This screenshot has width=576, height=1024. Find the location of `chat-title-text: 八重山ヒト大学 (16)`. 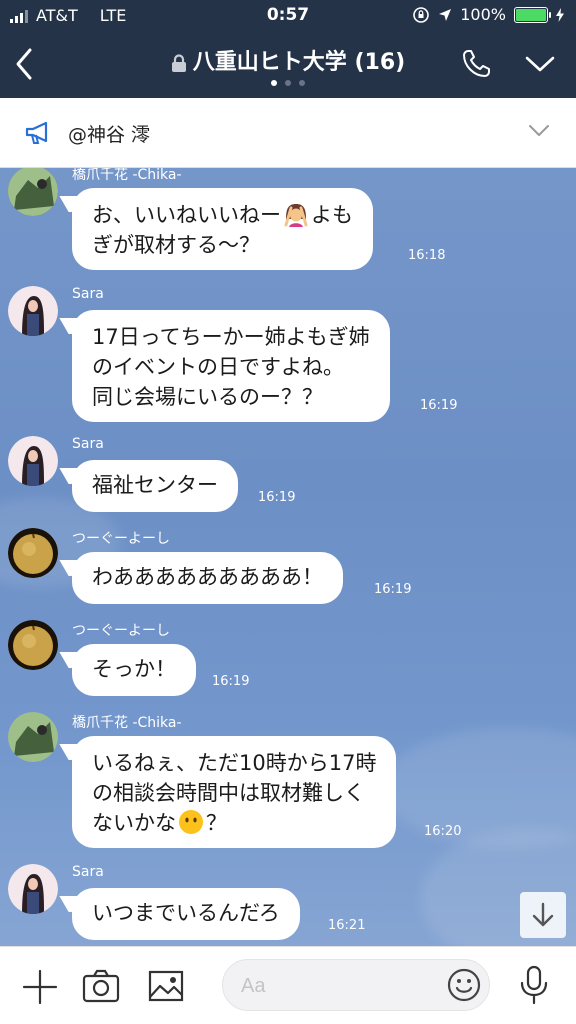

chat-title-text: 八重山ヒト大学 (16) is located at coordinates (299, 62).